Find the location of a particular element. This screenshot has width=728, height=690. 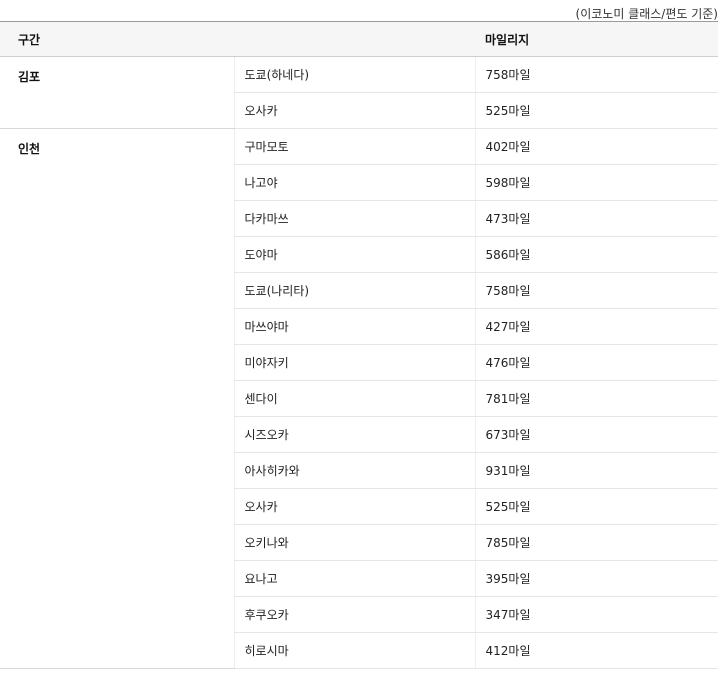

table-row: 김포 도쿄(하네다) 758마일 is located at coordinates (359, 92).